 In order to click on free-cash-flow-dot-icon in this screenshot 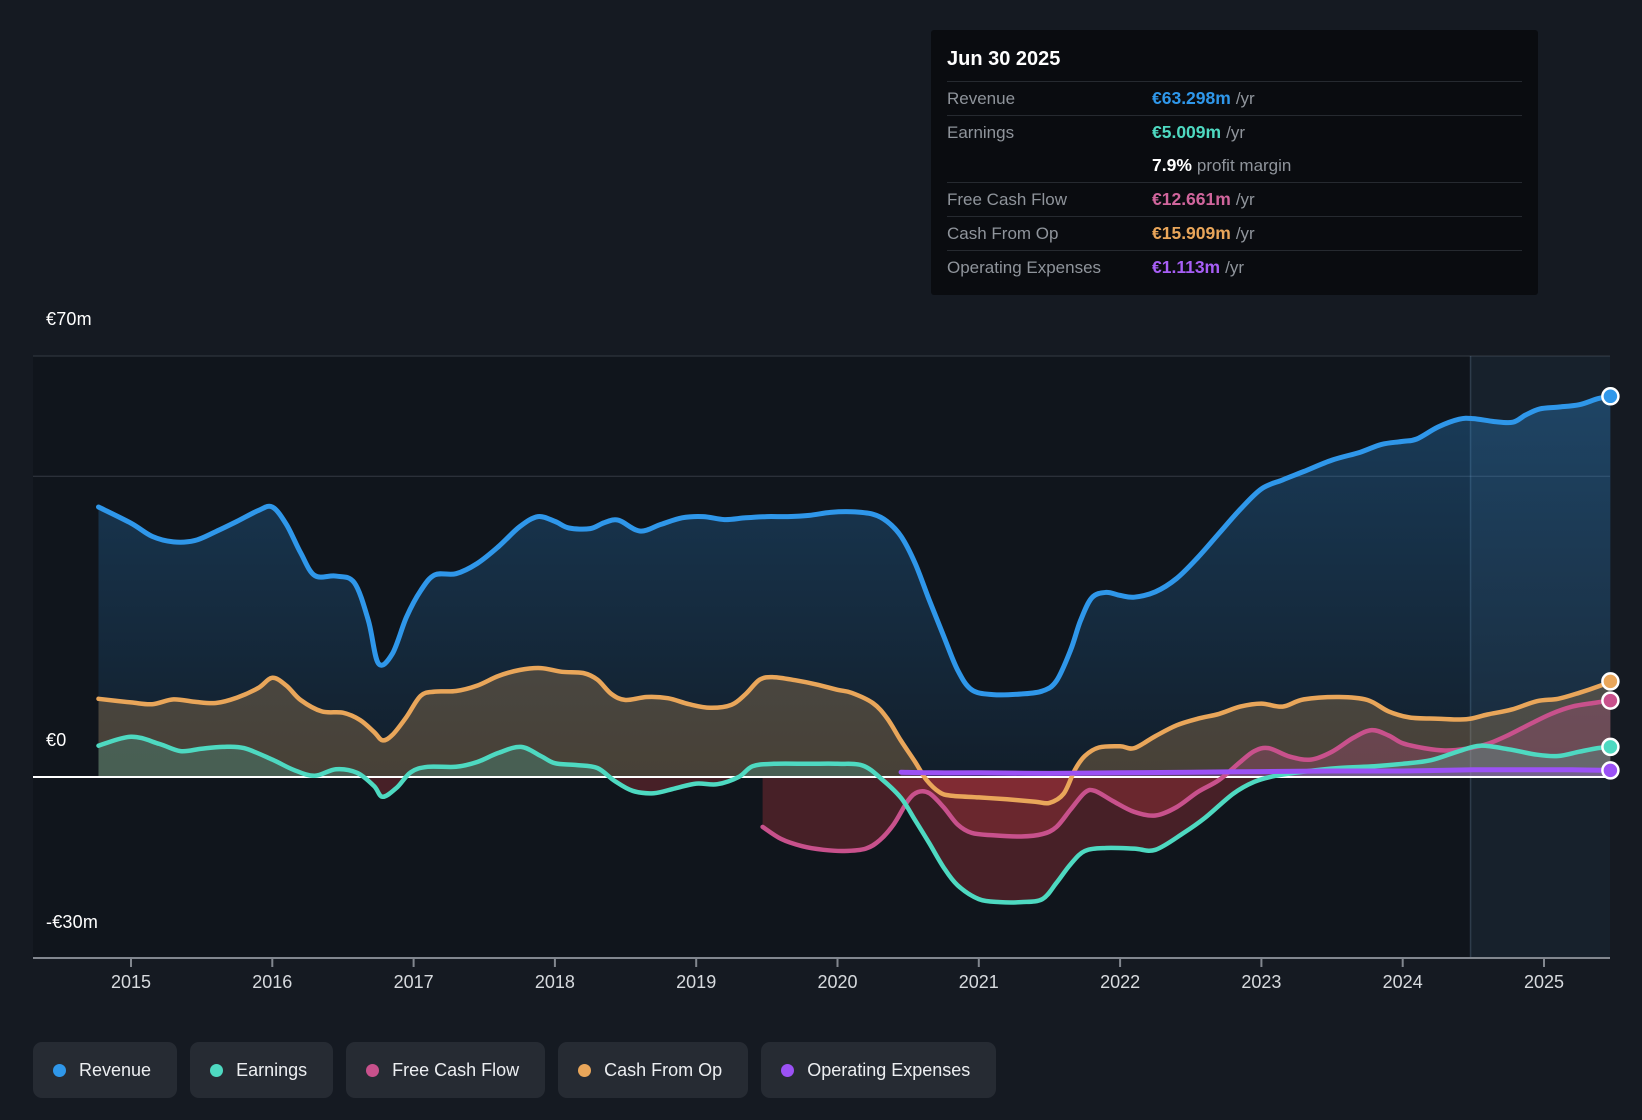, I will do `click(373, 1070)`.